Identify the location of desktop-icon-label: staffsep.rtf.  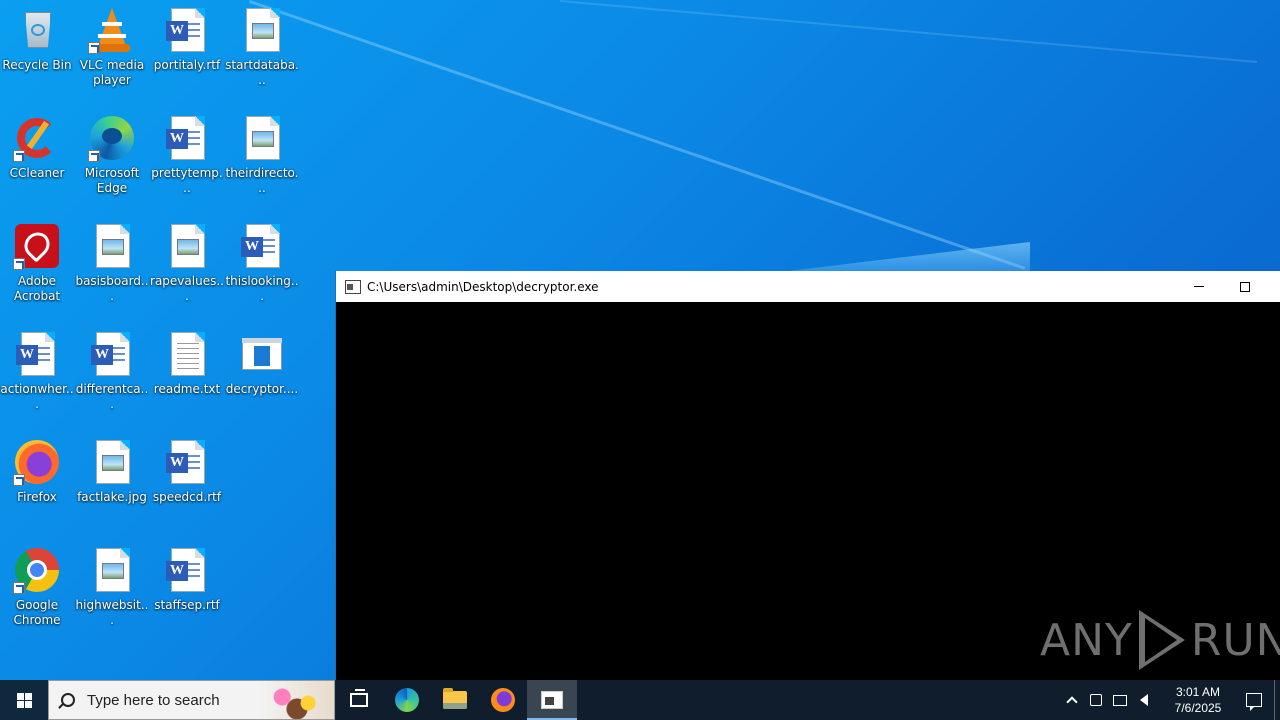
(187, 605).